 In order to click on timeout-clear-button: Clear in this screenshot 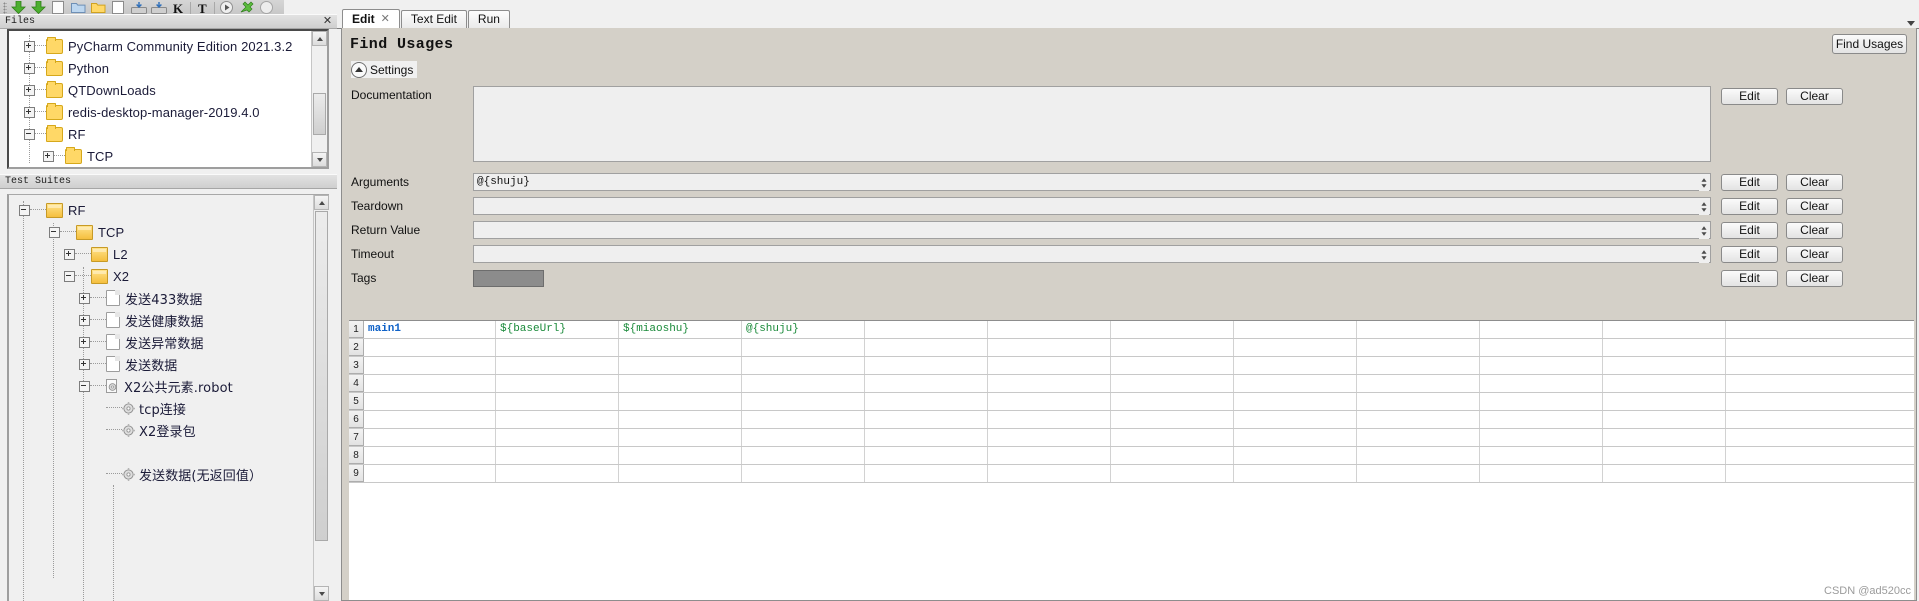, I will do `click(1814, 254)`.